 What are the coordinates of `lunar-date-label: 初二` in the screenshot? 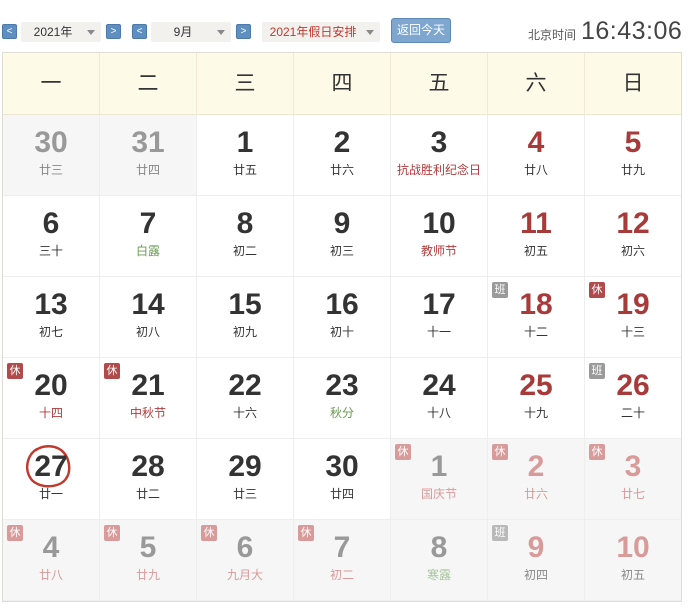 It's located at (244, 251).